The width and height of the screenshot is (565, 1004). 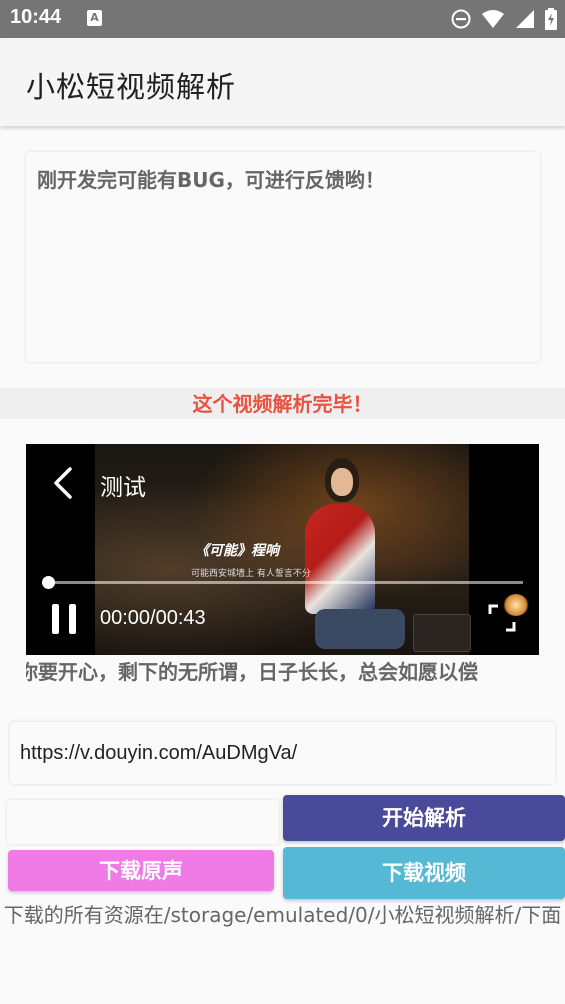 I want to click on singer-legs, so click(x=360, y=629).